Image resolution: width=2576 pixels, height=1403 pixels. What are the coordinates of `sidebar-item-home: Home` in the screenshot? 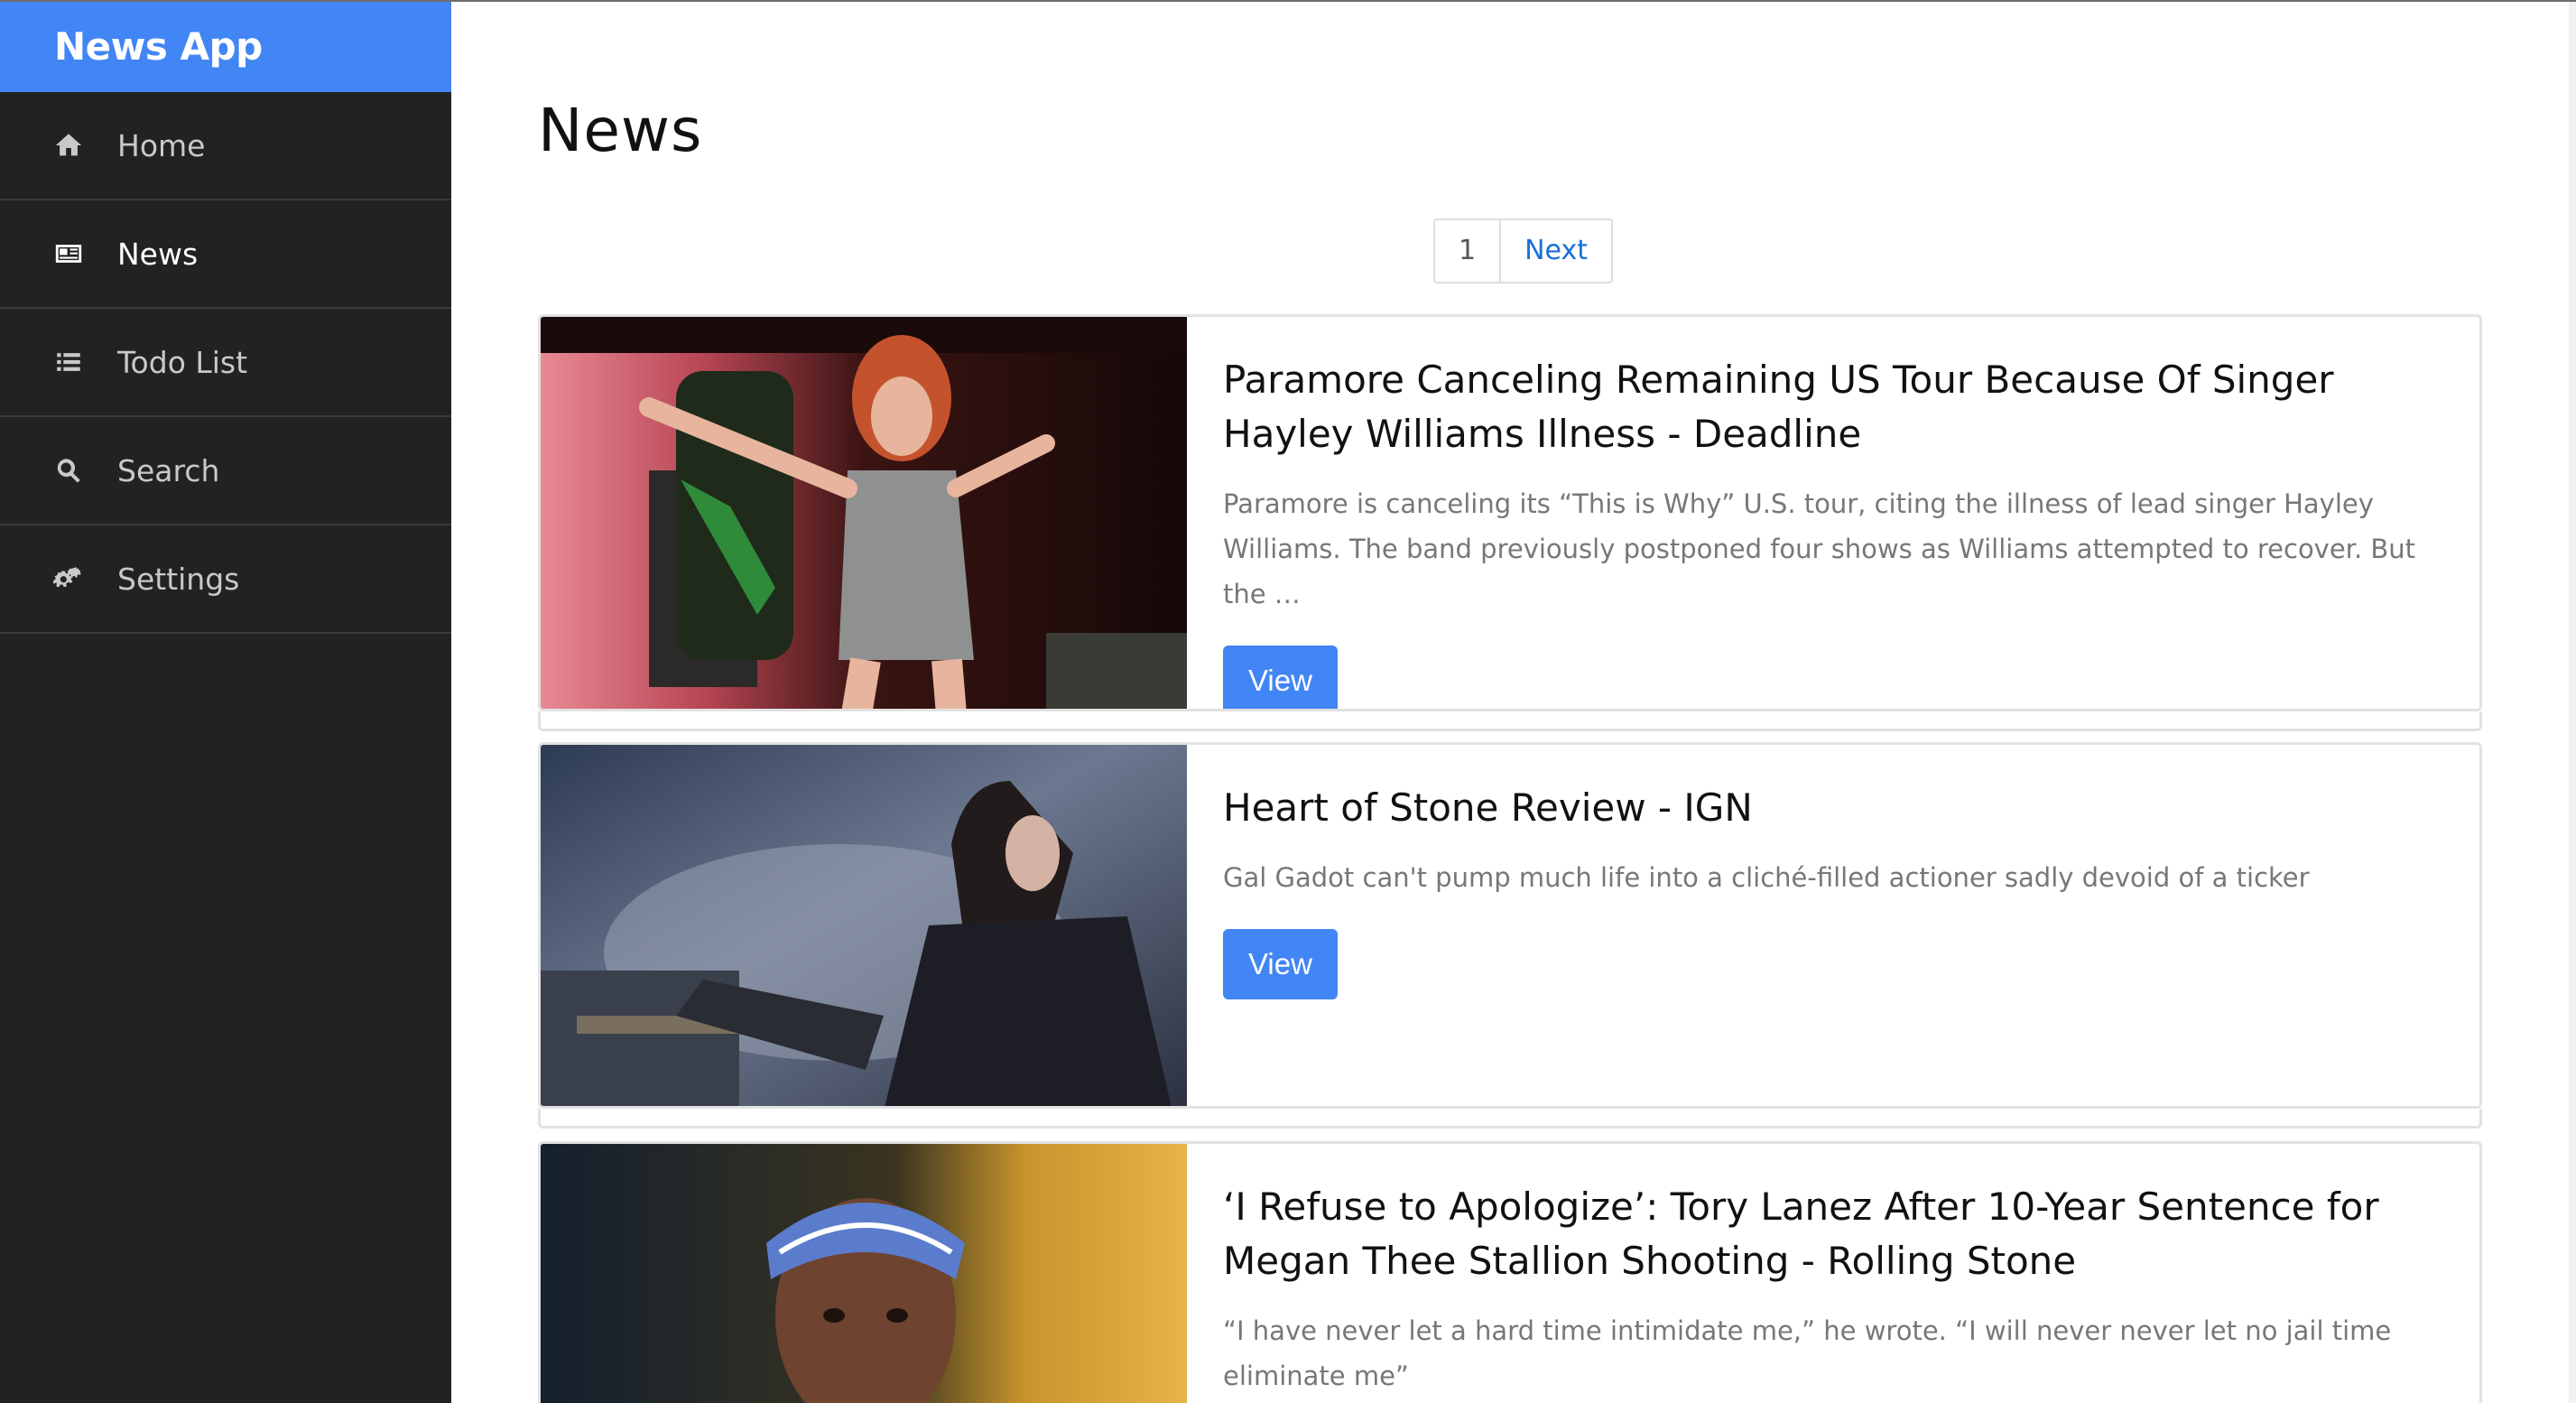 It's located at (225, 146).